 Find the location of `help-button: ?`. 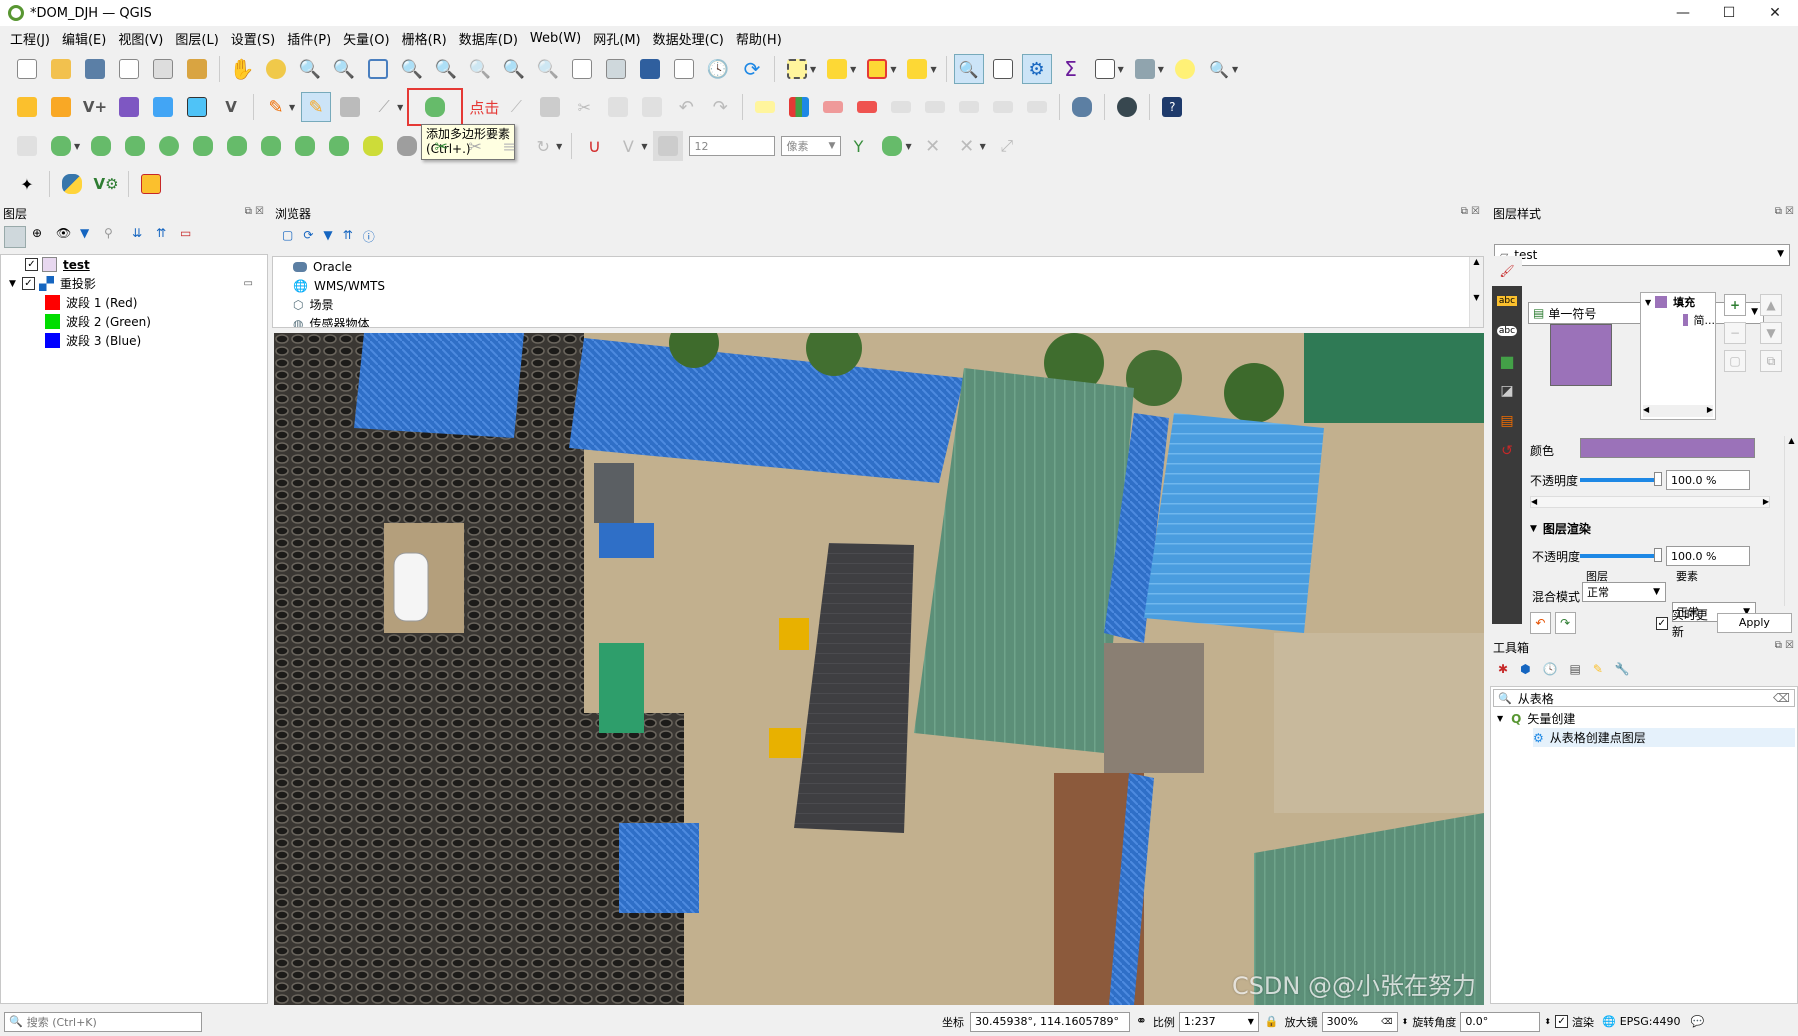

help-button: ? is located at coordinates (1172, 107).